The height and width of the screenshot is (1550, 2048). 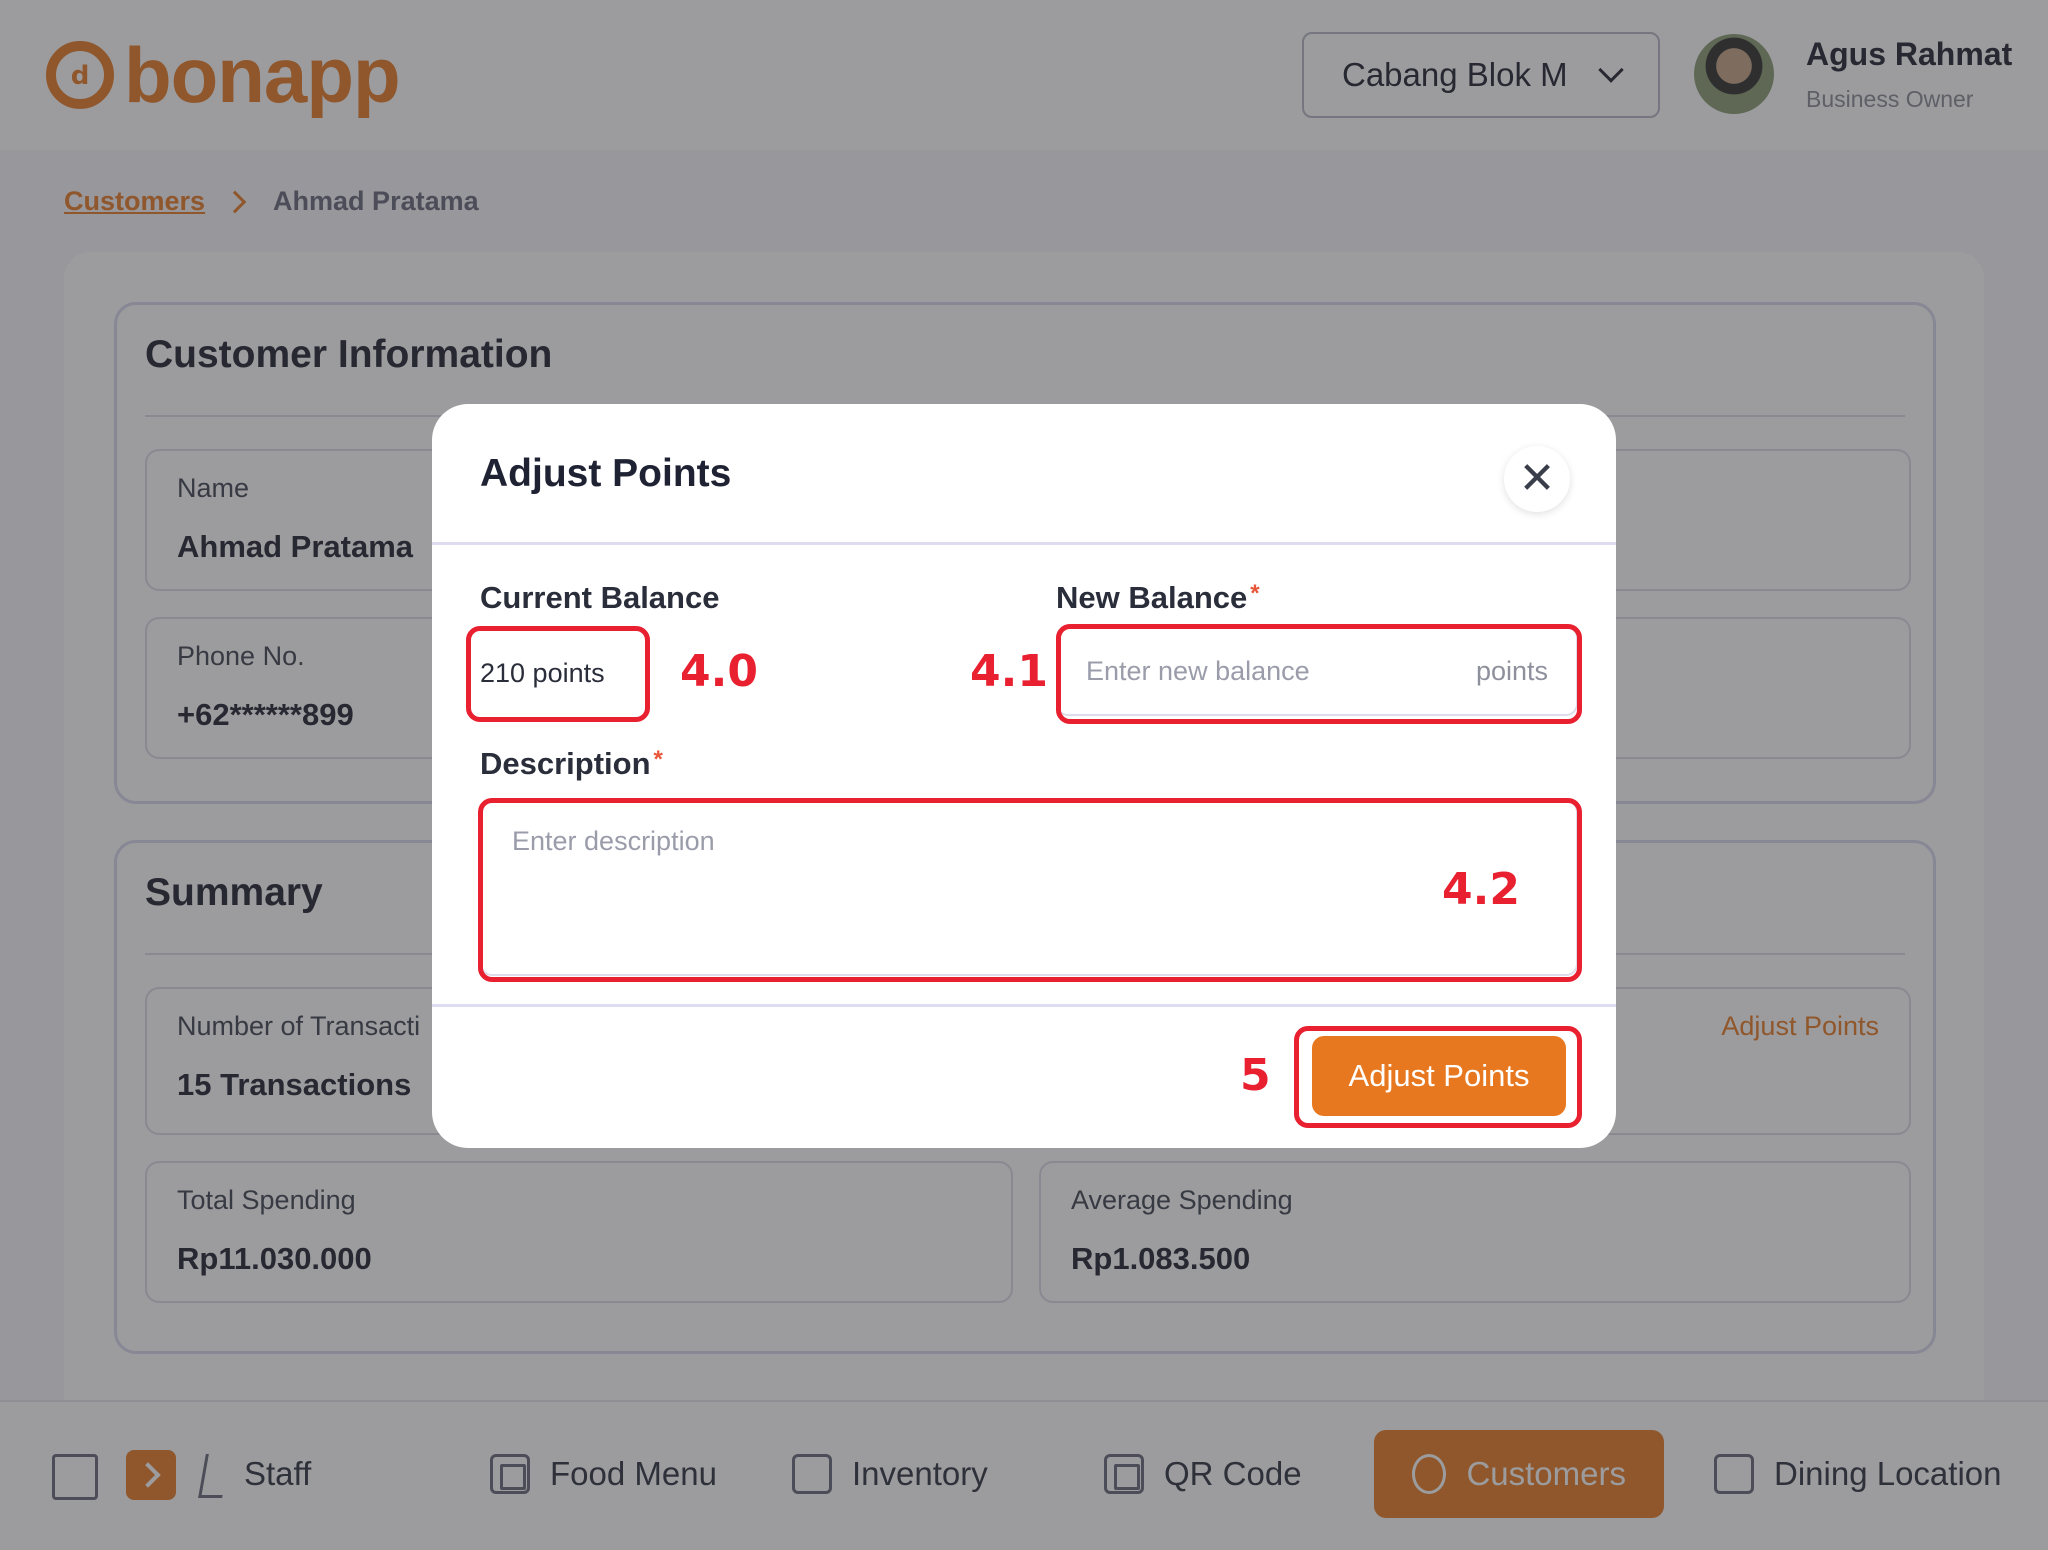 What do you see at coordinates (1030, 890) in the screenshot?
I see `highlight-description` at bounding box center [1030, 890].